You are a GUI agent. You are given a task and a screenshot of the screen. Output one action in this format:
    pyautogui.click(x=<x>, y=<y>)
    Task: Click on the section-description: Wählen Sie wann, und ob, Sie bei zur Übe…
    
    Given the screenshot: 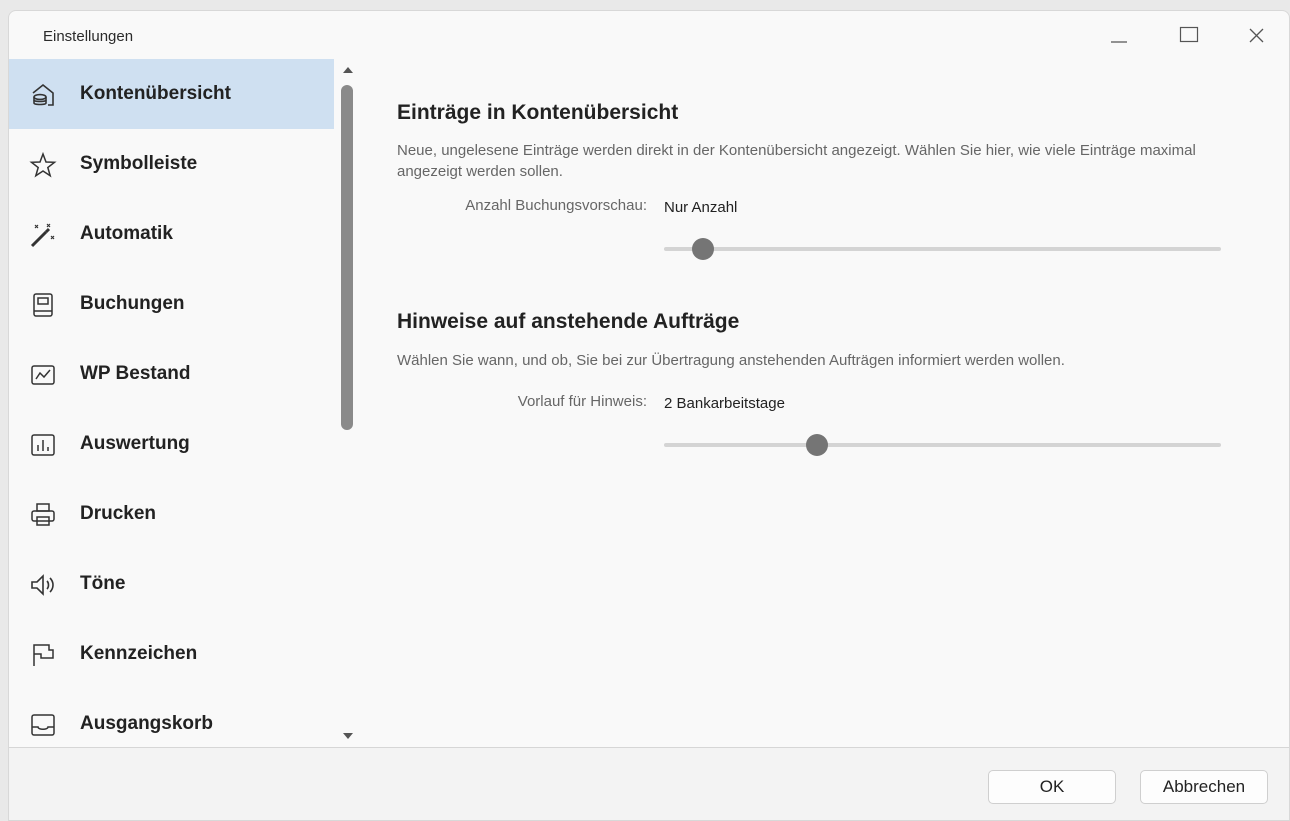 What is the action you would take?
    pyautogui.click(x=731, y=360)
    